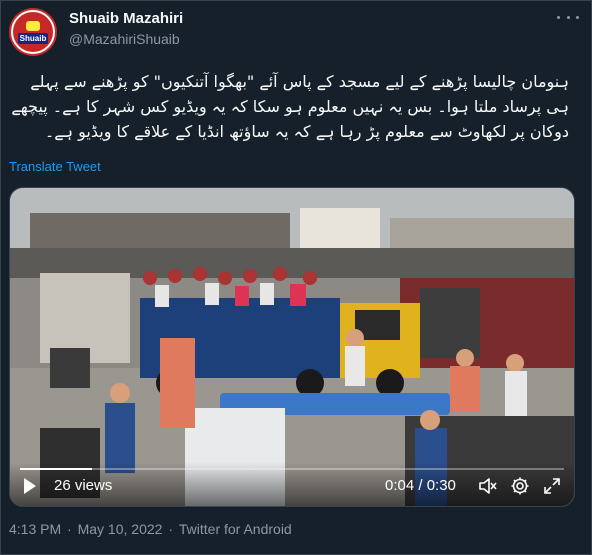 Image resolution: width=592 pixels, height=555 pixels. What do you see at coordinates (292, 469) in the screenshot?
I see `video-progress-bar` at bounding box center [292, 469].